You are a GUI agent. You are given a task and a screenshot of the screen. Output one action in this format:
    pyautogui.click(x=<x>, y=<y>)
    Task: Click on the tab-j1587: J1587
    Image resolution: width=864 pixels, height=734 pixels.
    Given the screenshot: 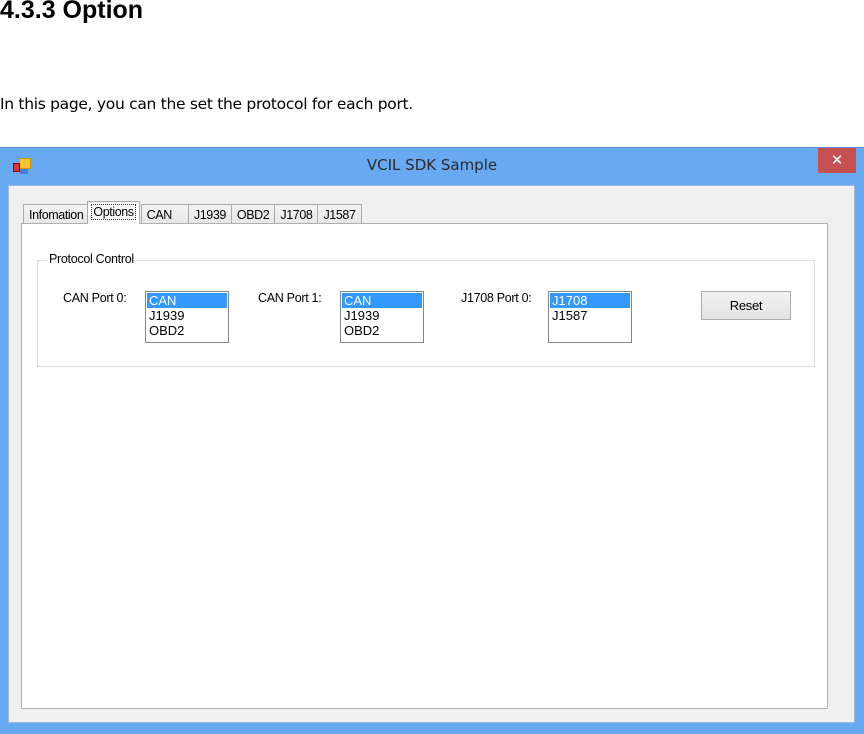 What is the action you would take?
    pyautogui.click(x=339, y=214)
    